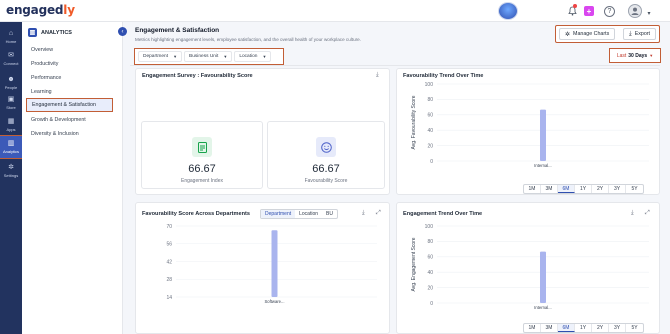 The height and width of the screenshot is (334, 670). I want to click on y-axis-label: Avg. Favourability Score, so click(414, 122).